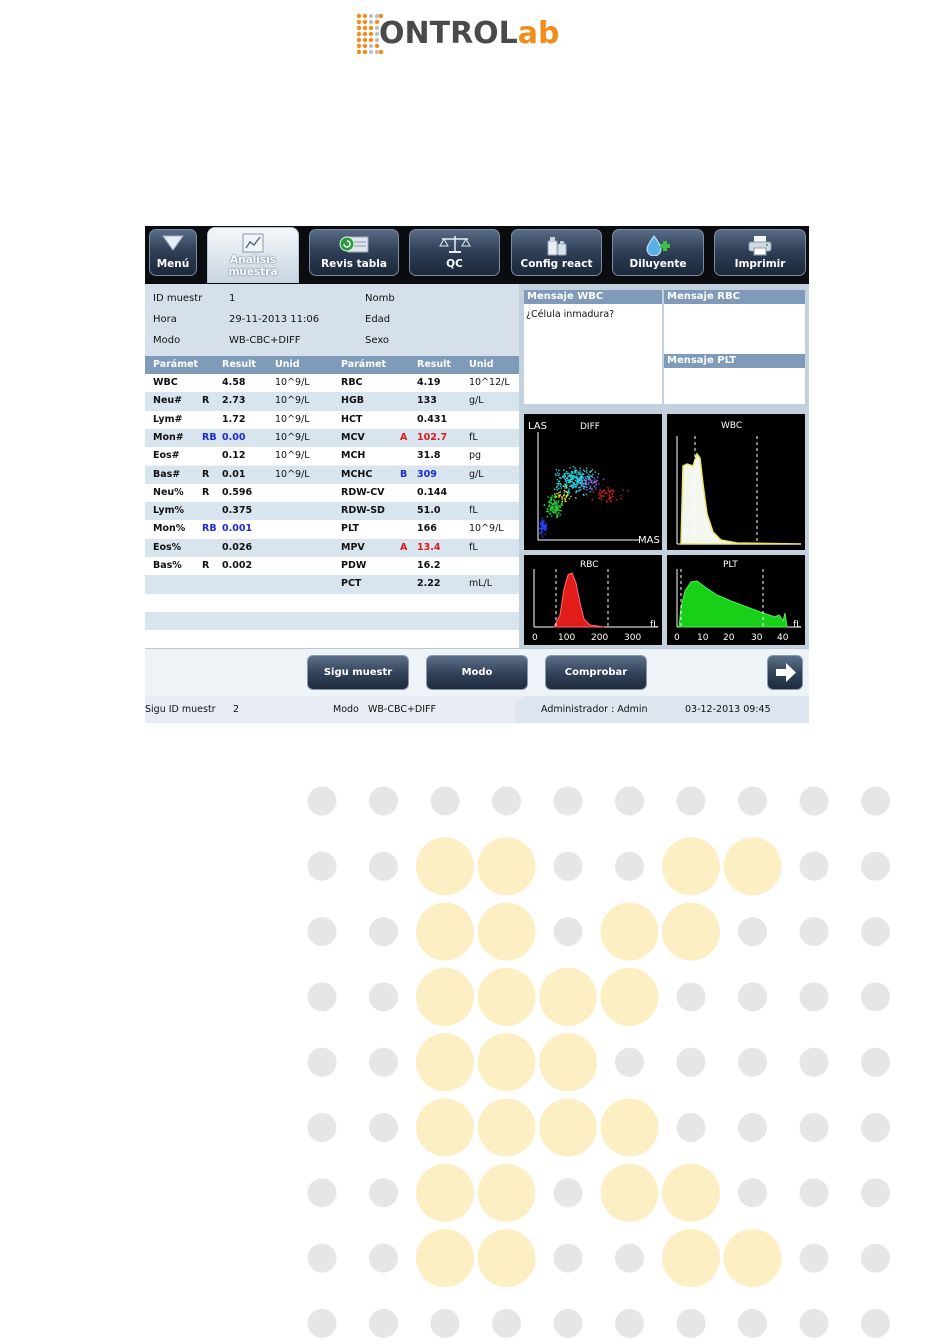  What do you see at coordinates (173, 252) in the screenshot?
I see `menu-button: Menú` at bounding box center [173, 252].